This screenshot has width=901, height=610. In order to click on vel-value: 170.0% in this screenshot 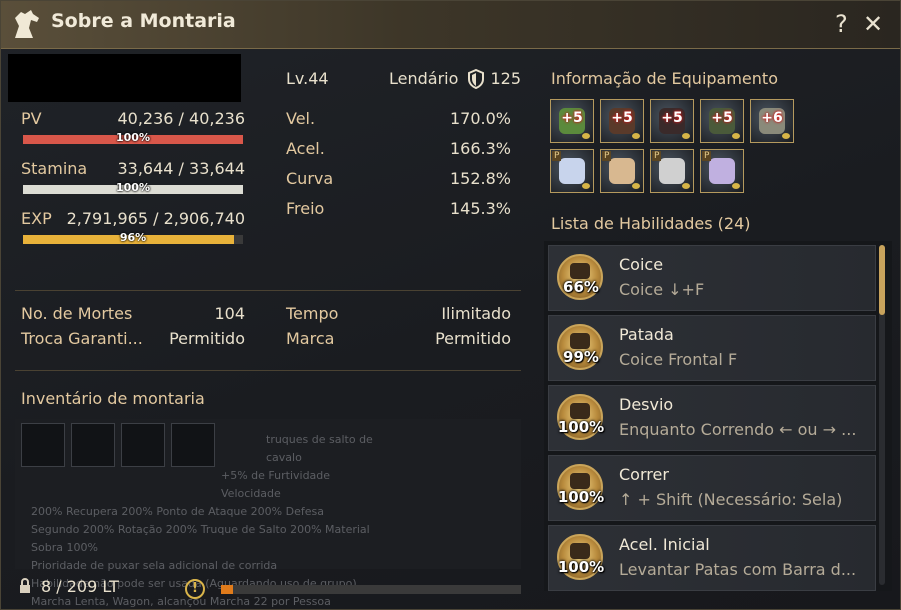, I will do `click(480, 118)`.